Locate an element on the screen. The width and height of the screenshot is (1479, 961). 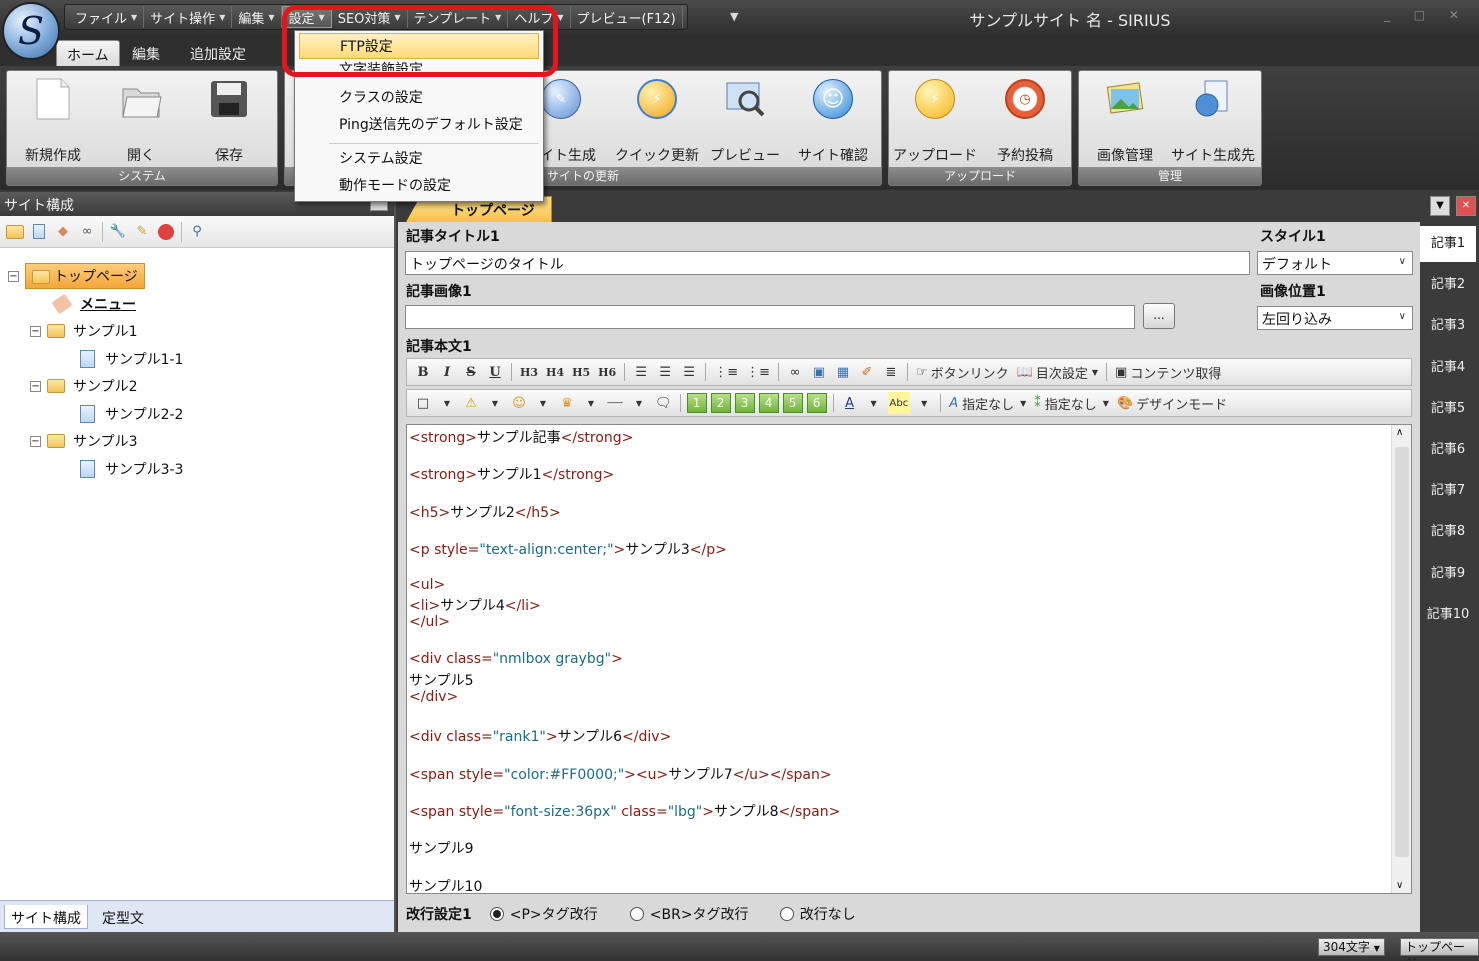
insert-table-icon: ▦ is located at coordinates (843, 372).